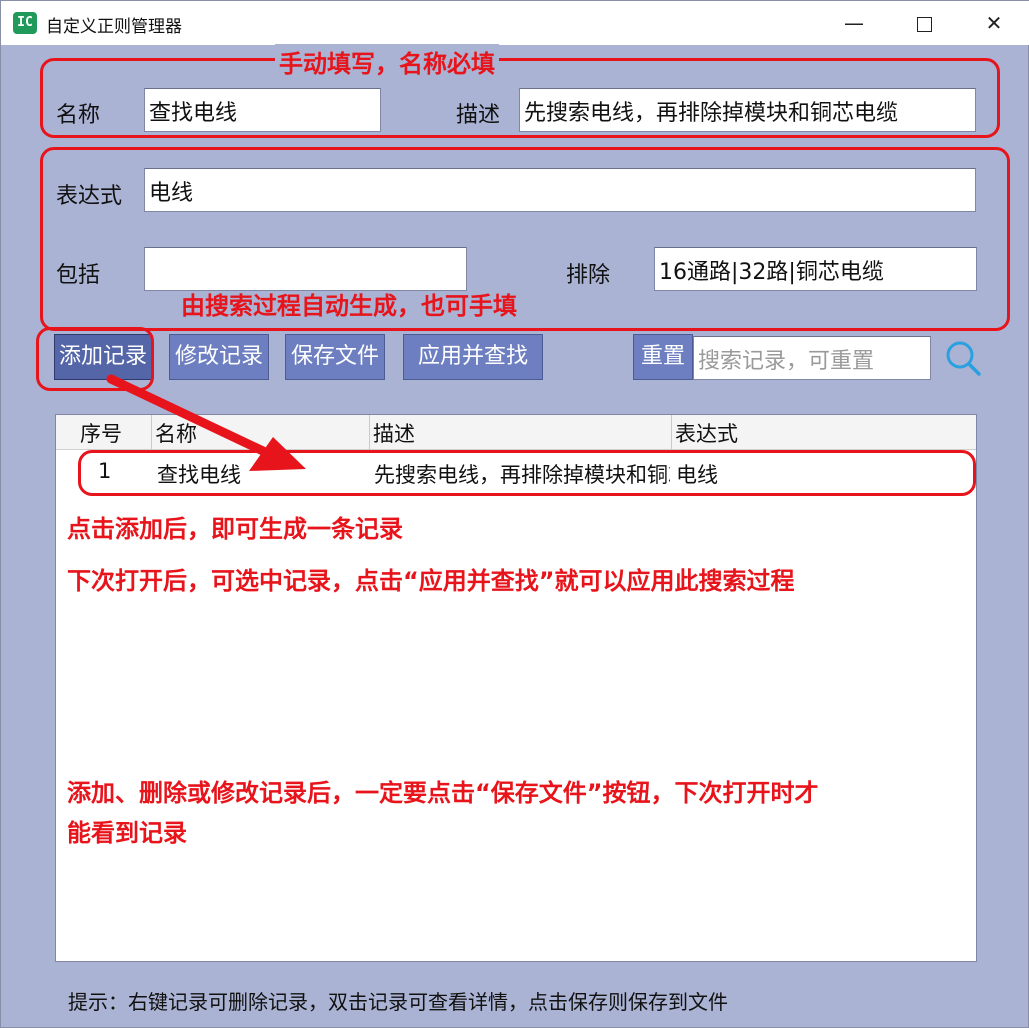  Describe the element at coordinates (443, 793) in the screenshot. I see `annotation-save-note: 添加、删除或修改记录后，一定要点击“保存文件”按钮，下次打开时才` at that location.